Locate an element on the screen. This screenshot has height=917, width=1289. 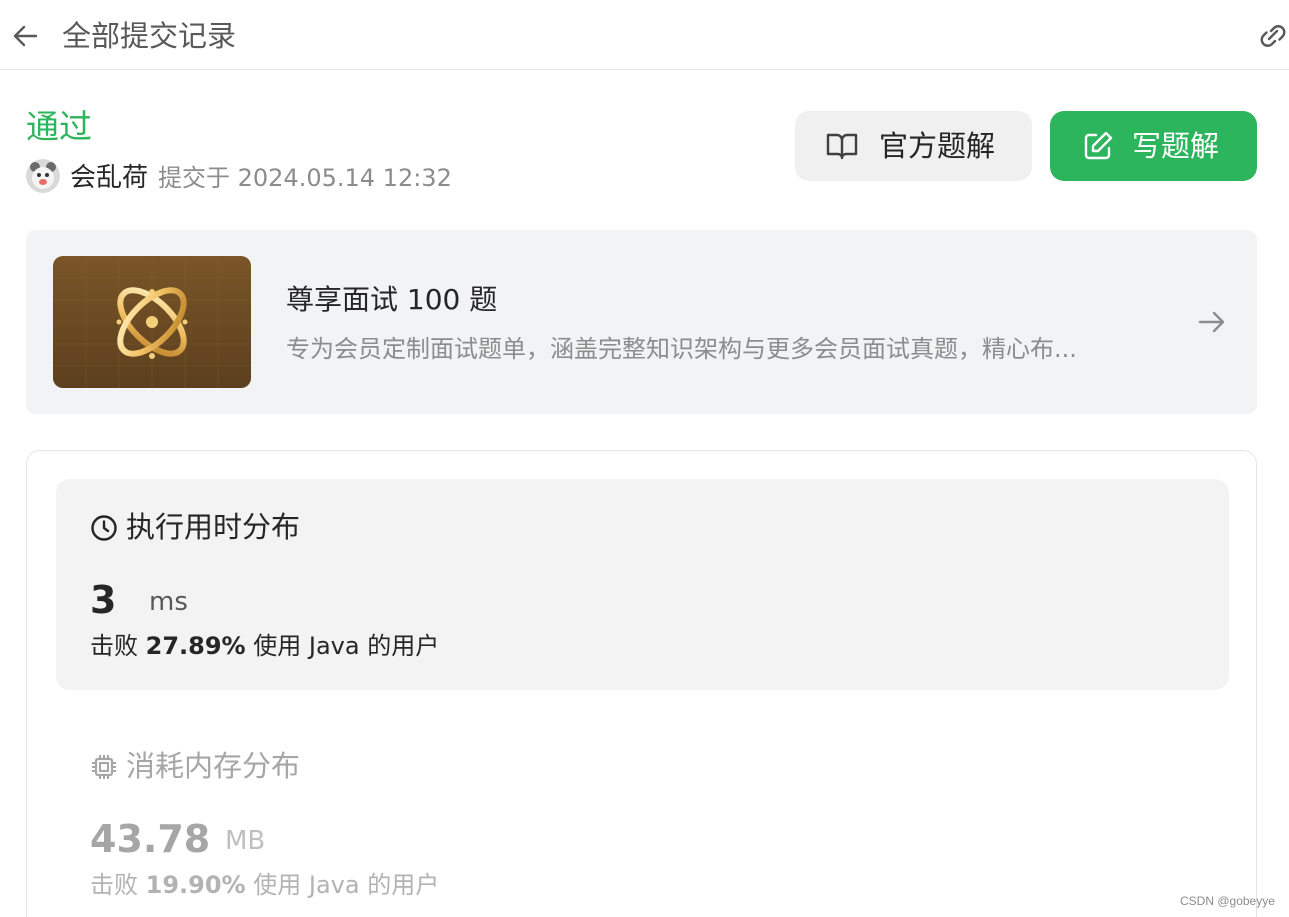
memory-title: 消耗内存分布 is located at coordinates (213, 766).